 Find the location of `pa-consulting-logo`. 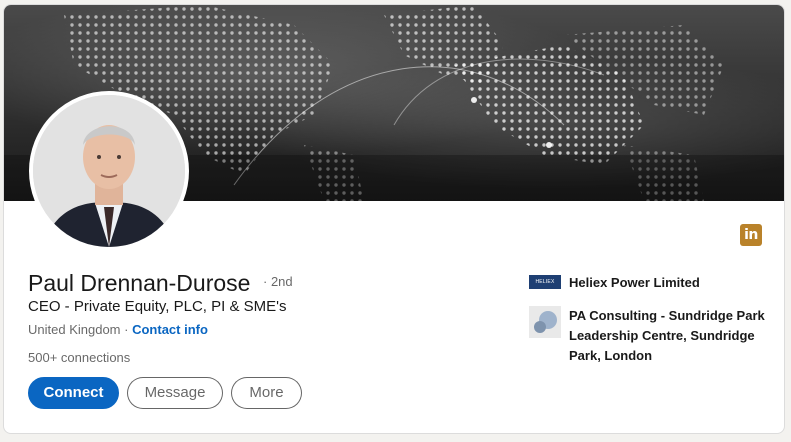

pa-consulting-logo is located at coordinates (545, 322).